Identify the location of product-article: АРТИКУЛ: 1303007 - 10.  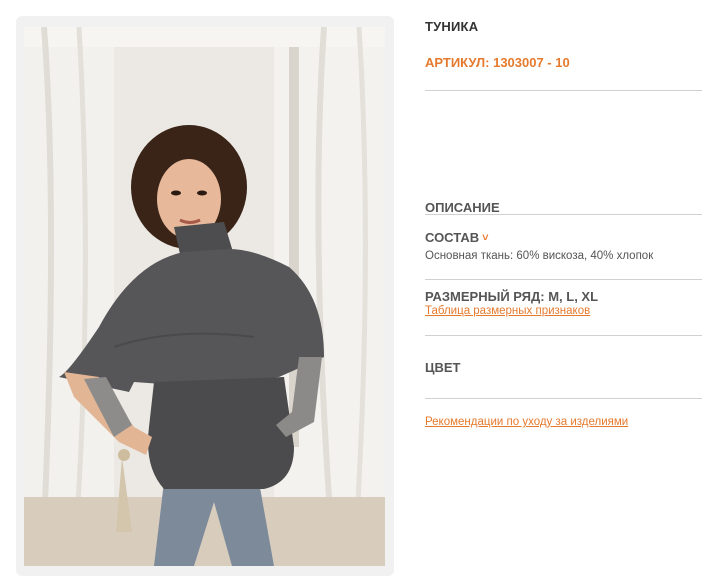
(497, 62).